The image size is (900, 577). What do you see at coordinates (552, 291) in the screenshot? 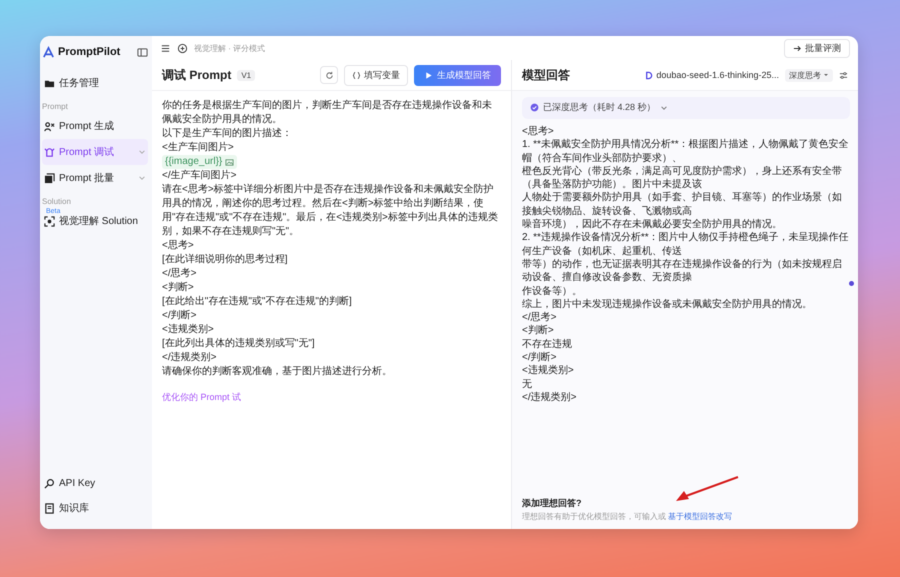
I see `answer-line: 作设备等）。` at bounding box center [552, 291].